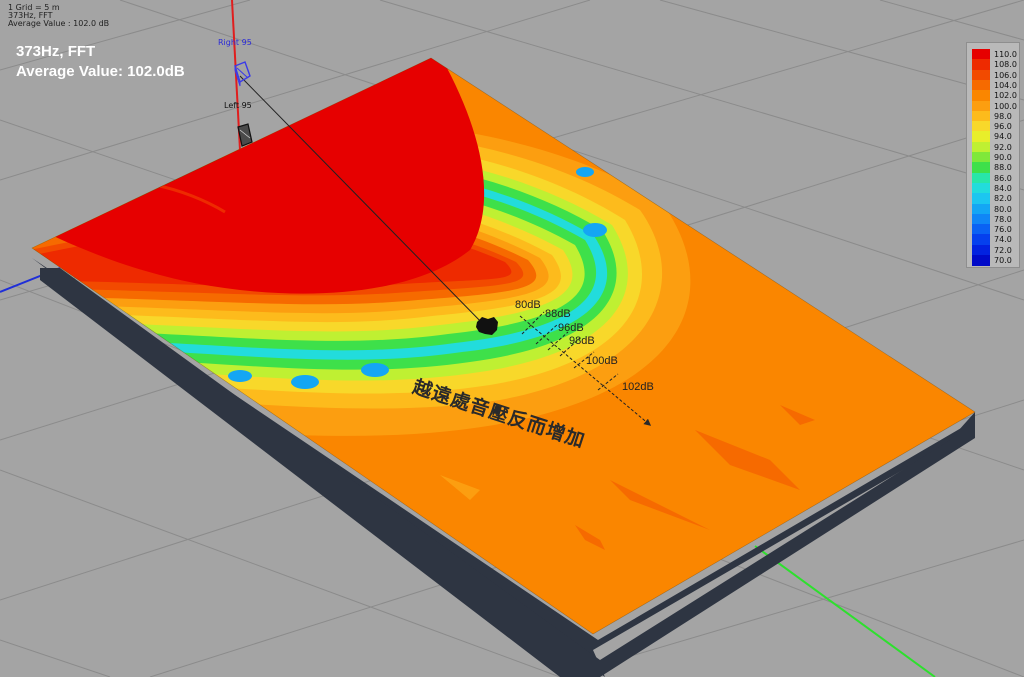  I want to click on legend-label: 94.0, so click(1003, 137).